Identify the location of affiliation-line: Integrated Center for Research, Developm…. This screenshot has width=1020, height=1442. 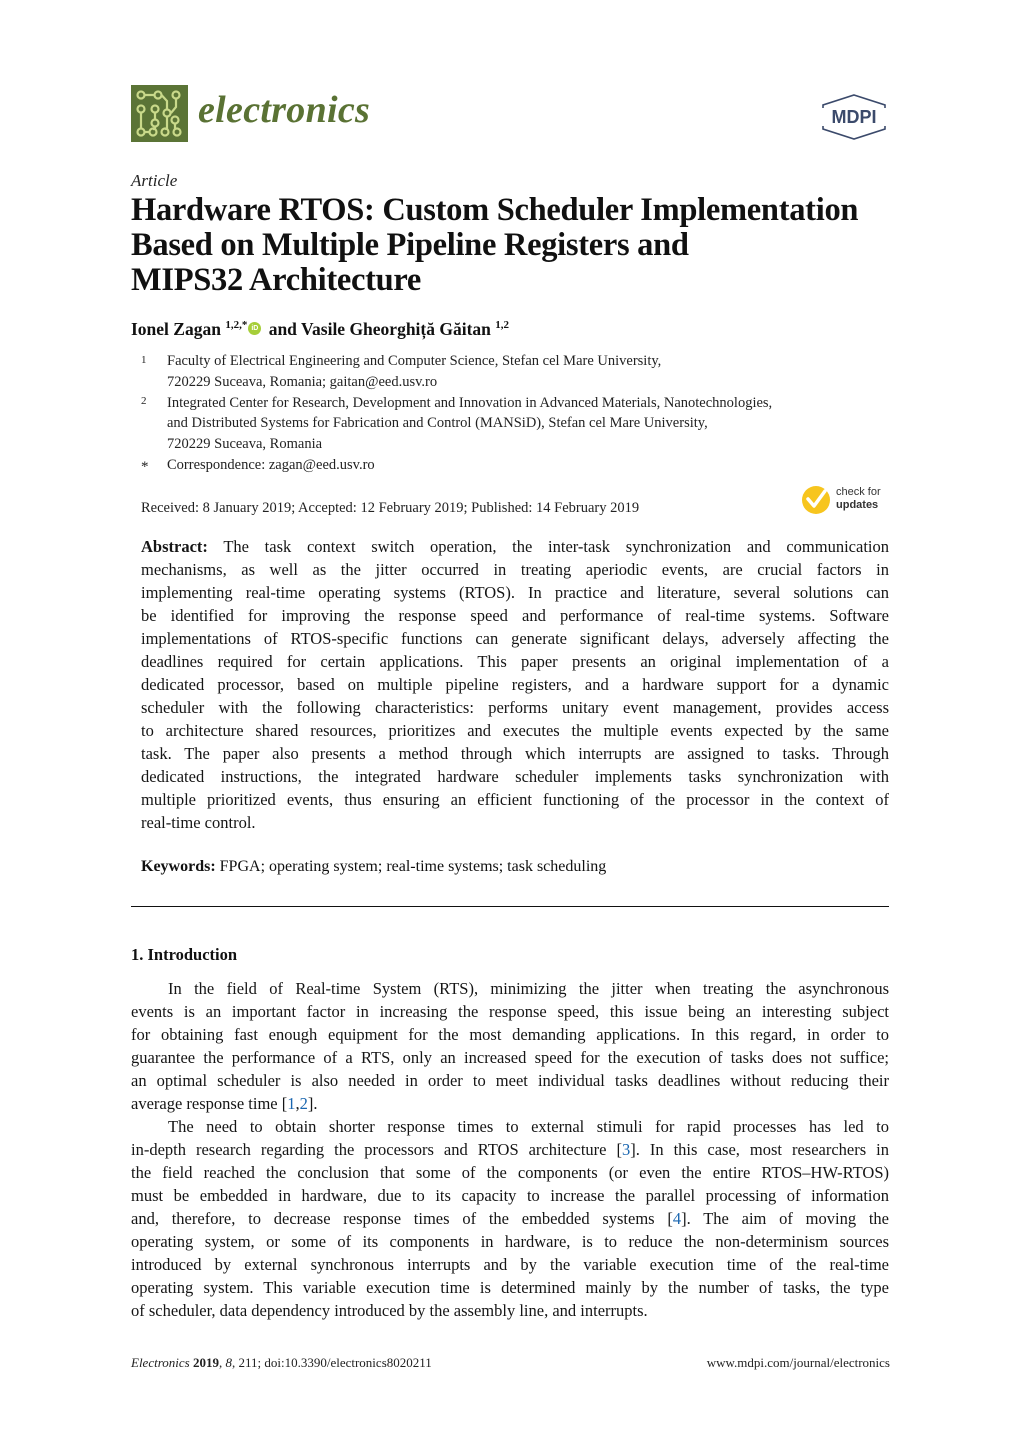
(470, 403).